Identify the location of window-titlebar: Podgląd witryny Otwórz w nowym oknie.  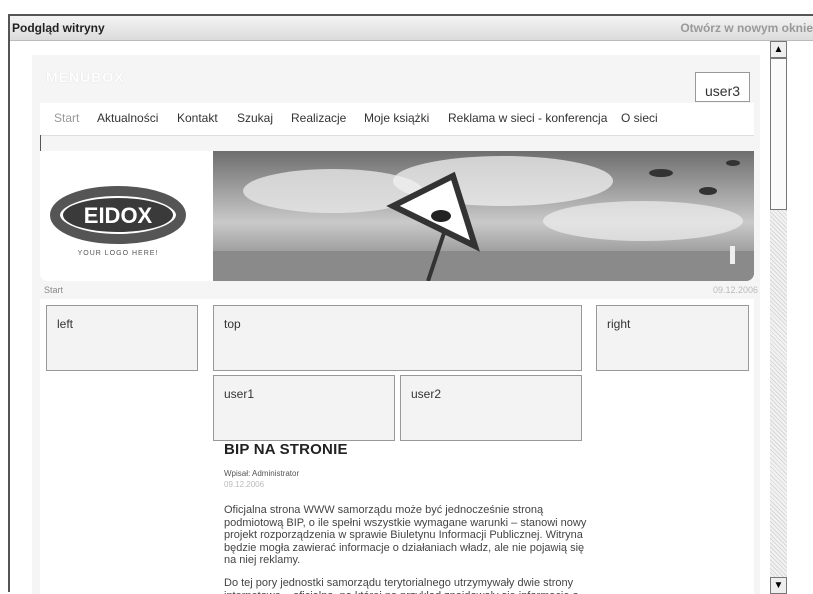
(411, 28).